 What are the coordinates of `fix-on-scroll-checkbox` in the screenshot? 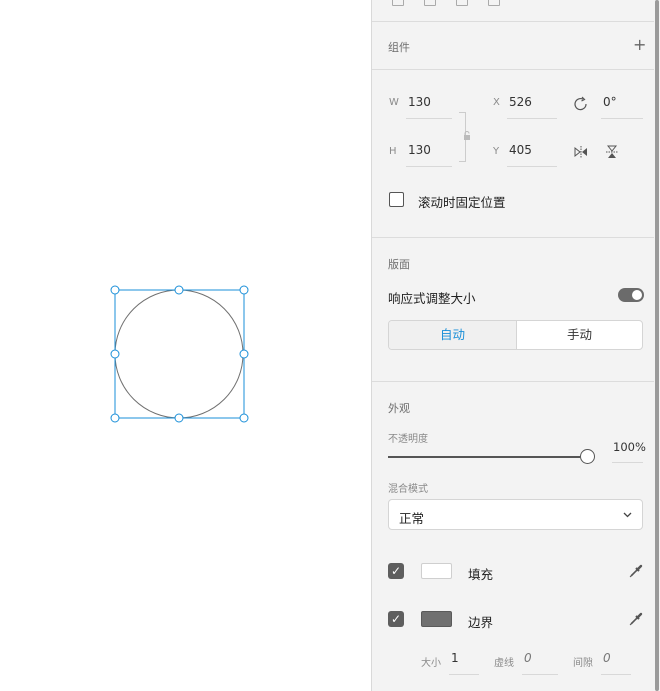 It's located at (396, 199).